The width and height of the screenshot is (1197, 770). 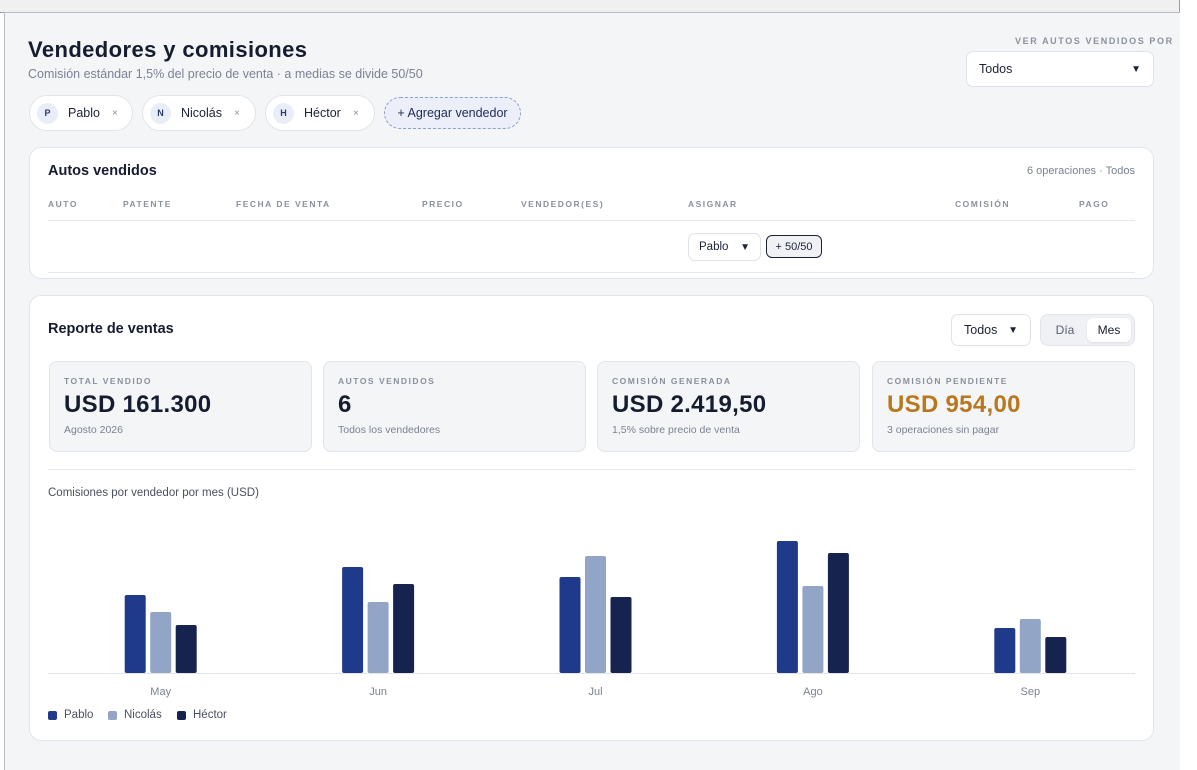 What do you see at coordinates (1056, 655) in the screenshot?
I see `bar-héctor-sep` at bounding box center [1056, 655].